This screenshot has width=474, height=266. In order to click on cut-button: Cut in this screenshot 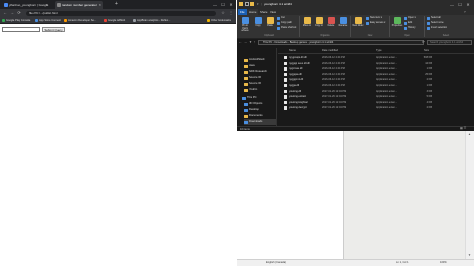, I will do `click(281, 18)`.